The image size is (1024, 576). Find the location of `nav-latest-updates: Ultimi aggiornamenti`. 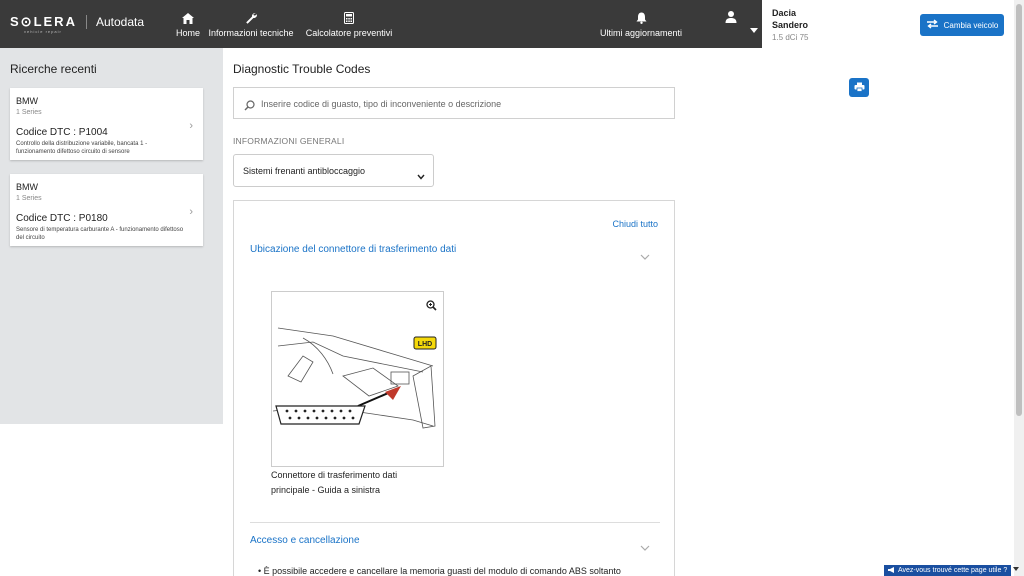

nav-latest-updates: Ultimi aggiornamenti is located at coordinates (641, 24).